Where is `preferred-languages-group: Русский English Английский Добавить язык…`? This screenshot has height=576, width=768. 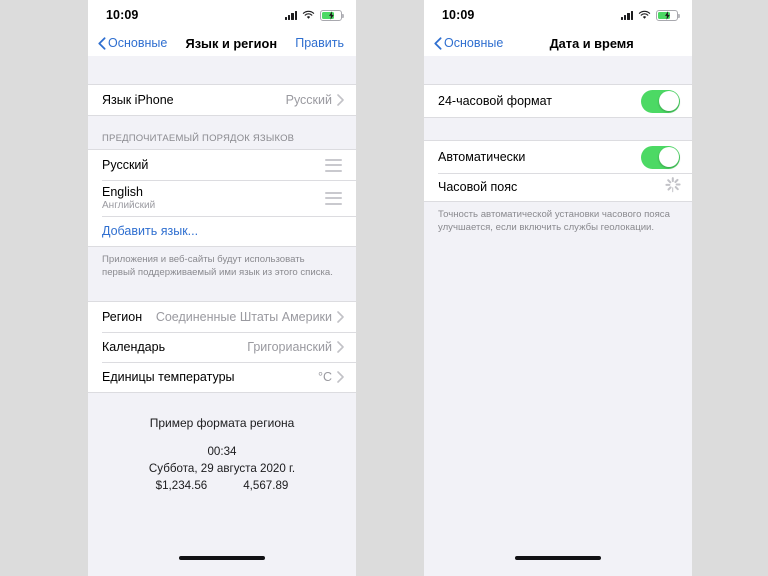 preferred-languages-group: Русский English Английский Добавить язык… is located at coordinates (222, 198).